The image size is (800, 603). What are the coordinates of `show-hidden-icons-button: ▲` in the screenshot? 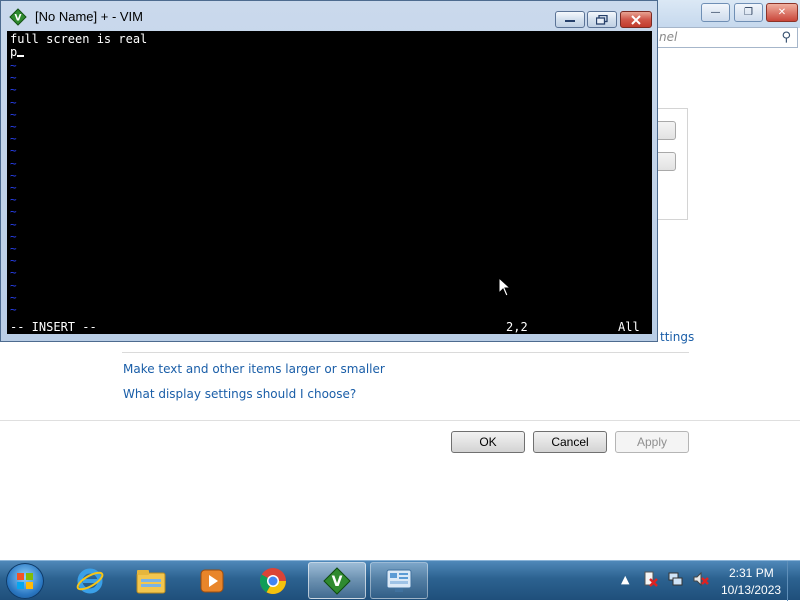 It's located at (625, 579).